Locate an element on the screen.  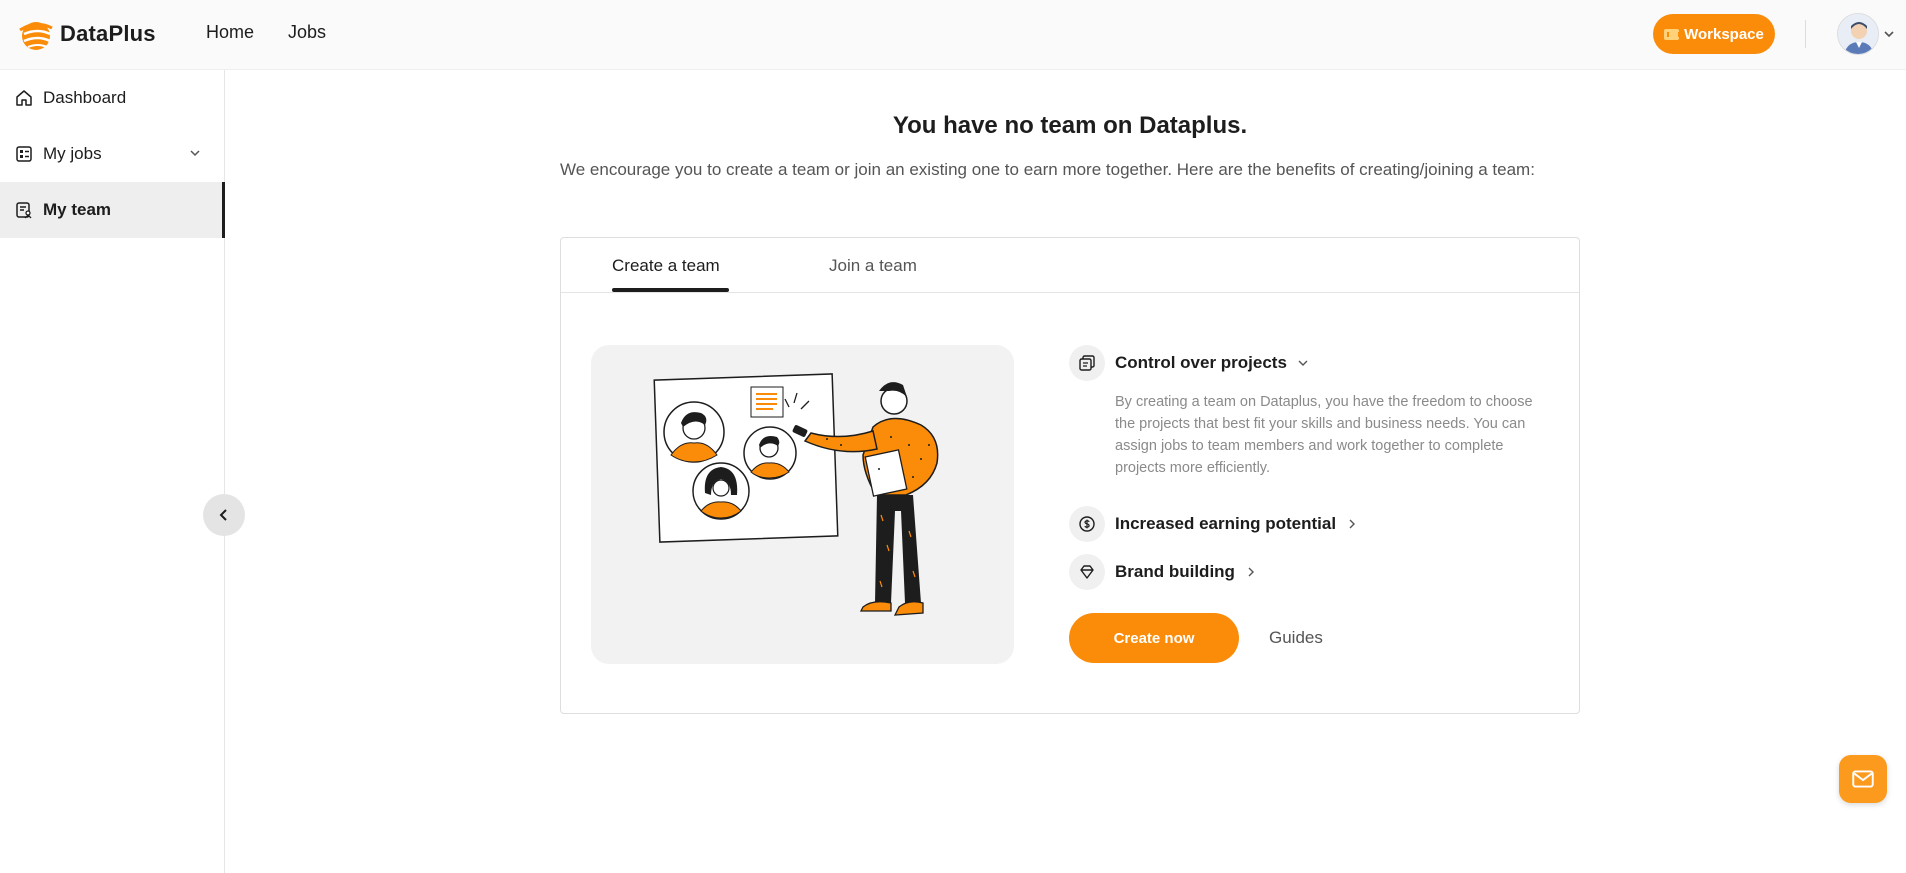
collapse-sidebar-button is located at coordinates (224, 515).